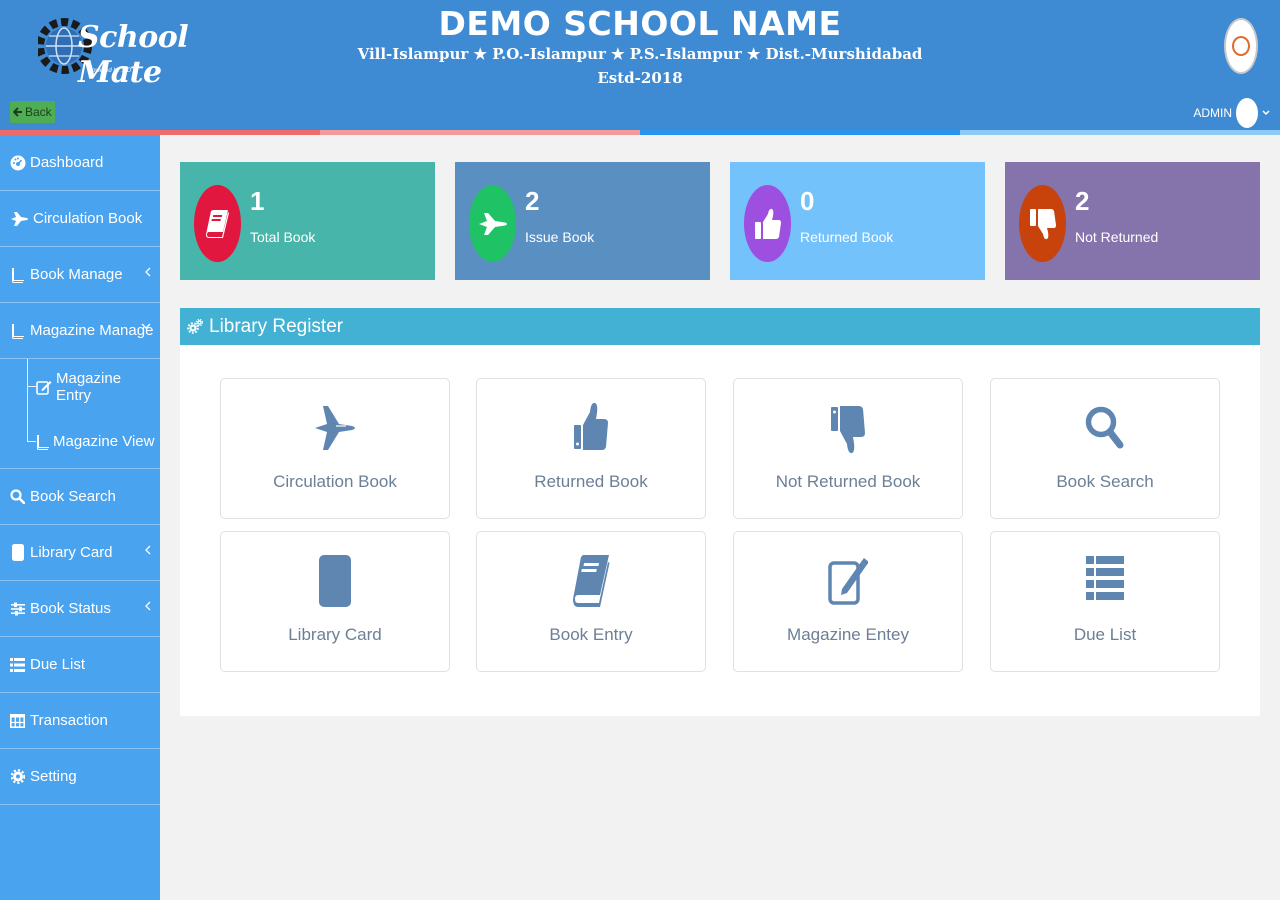 Image resolution: width=1280 pixels, height=900 pixels. I want to click on sidebar-item-due-list: Due List, so click(80, 665).